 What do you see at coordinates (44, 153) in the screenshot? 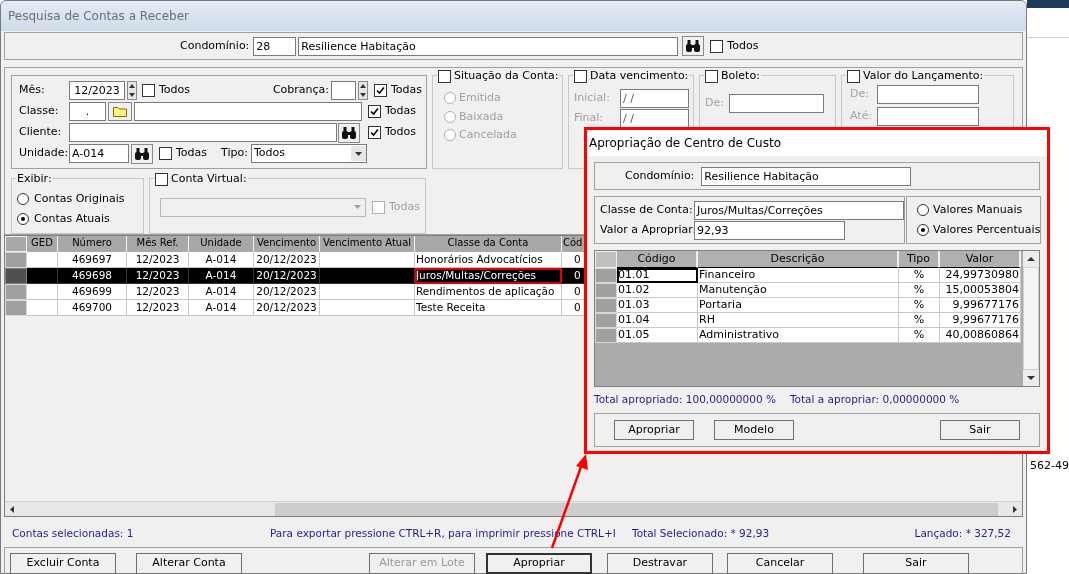
I see `field-label: Unidade:` at bounding box center [44, 153].